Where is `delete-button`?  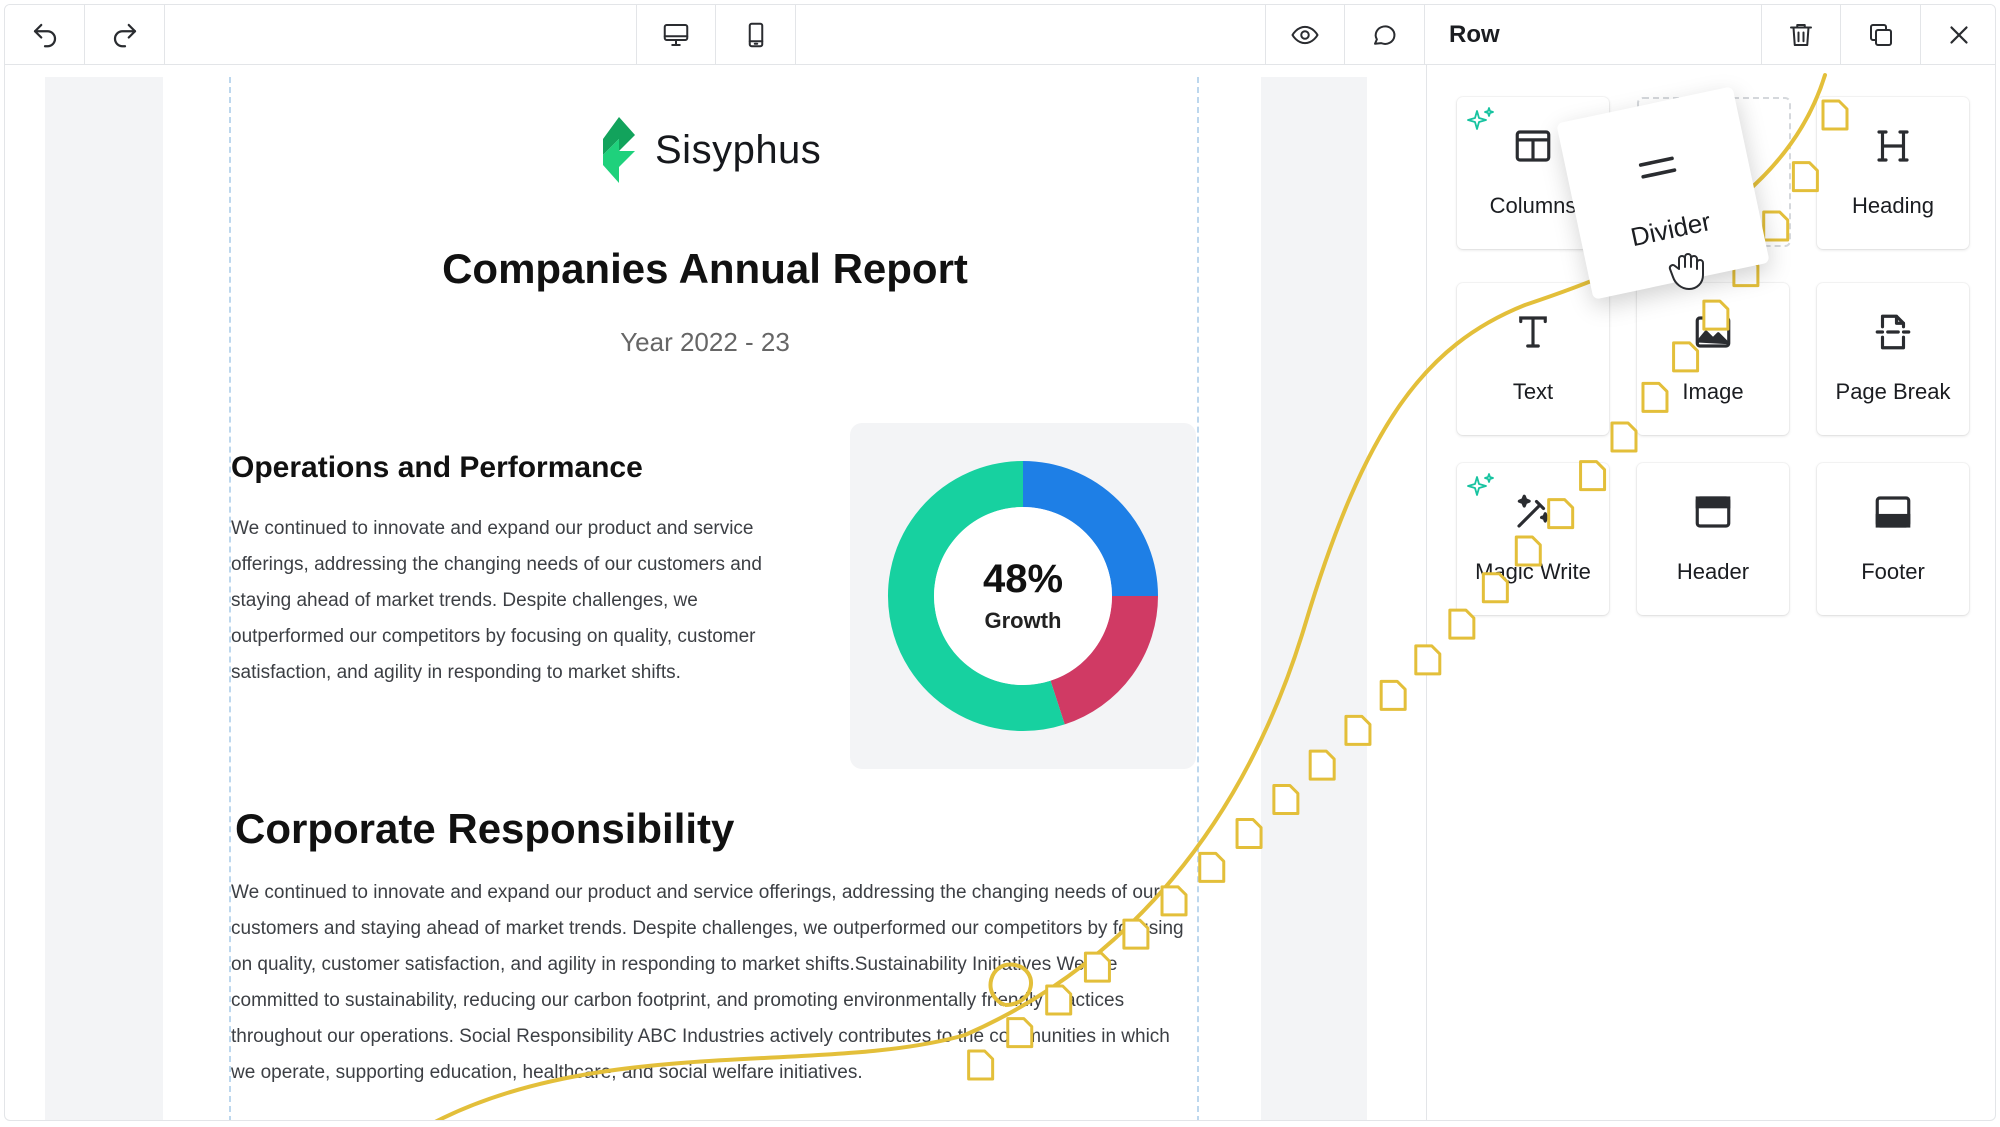
delete-button is located at coordinates (1801, 35).